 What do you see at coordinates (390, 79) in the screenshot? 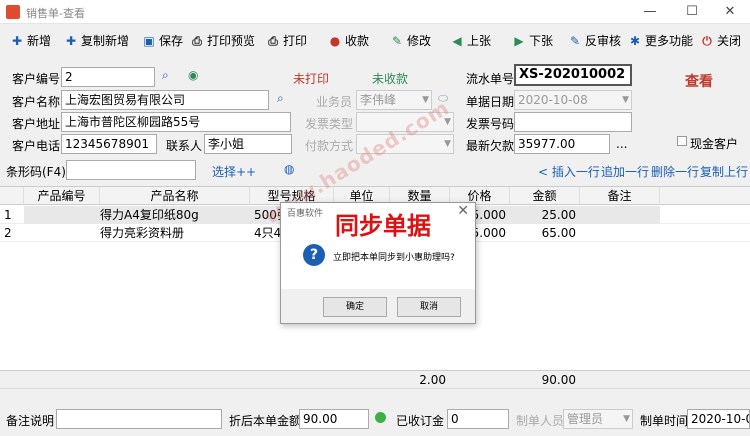
I see `collect-status: 未收款` at bounding box center [390, 79].